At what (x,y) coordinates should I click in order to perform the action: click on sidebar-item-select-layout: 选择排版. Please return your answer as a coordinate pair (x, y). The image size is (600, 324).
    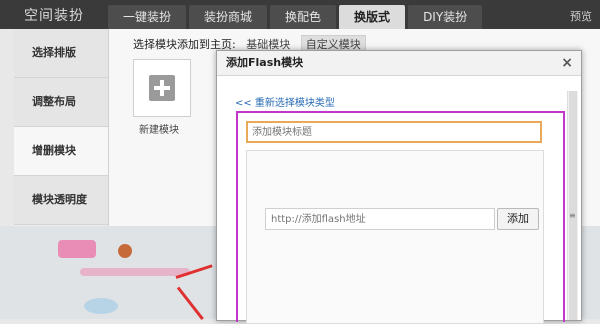
    Looking at the image, I should click on (61, 53).